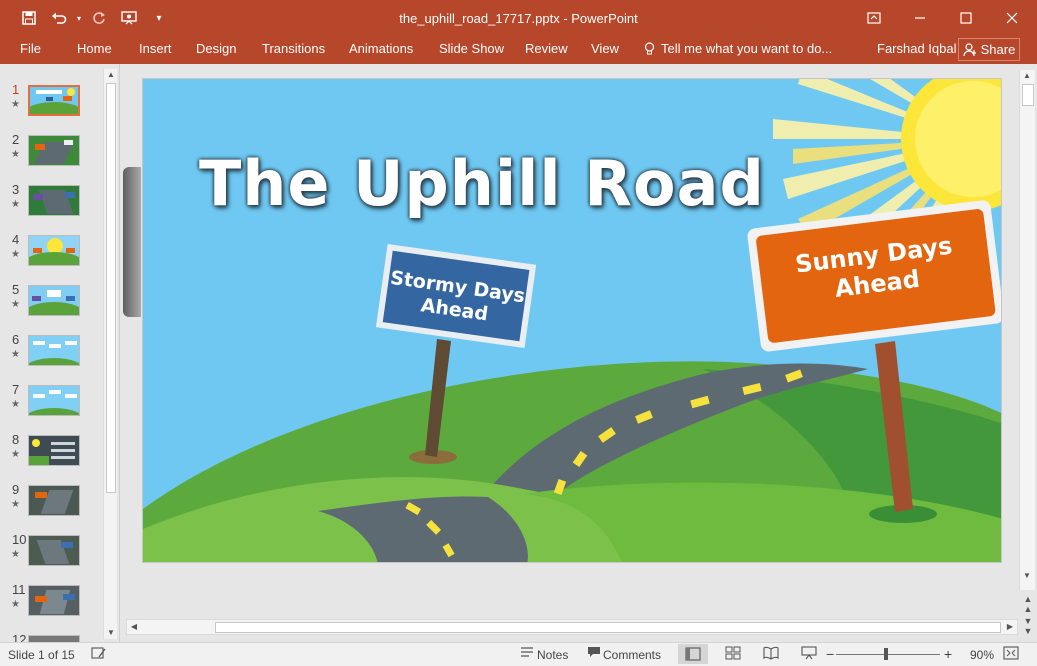 This screenshot has width=1037, height=666. Describe the element at coordinates (59, 18) in the screenshot. I see `undo-icon` at that location.